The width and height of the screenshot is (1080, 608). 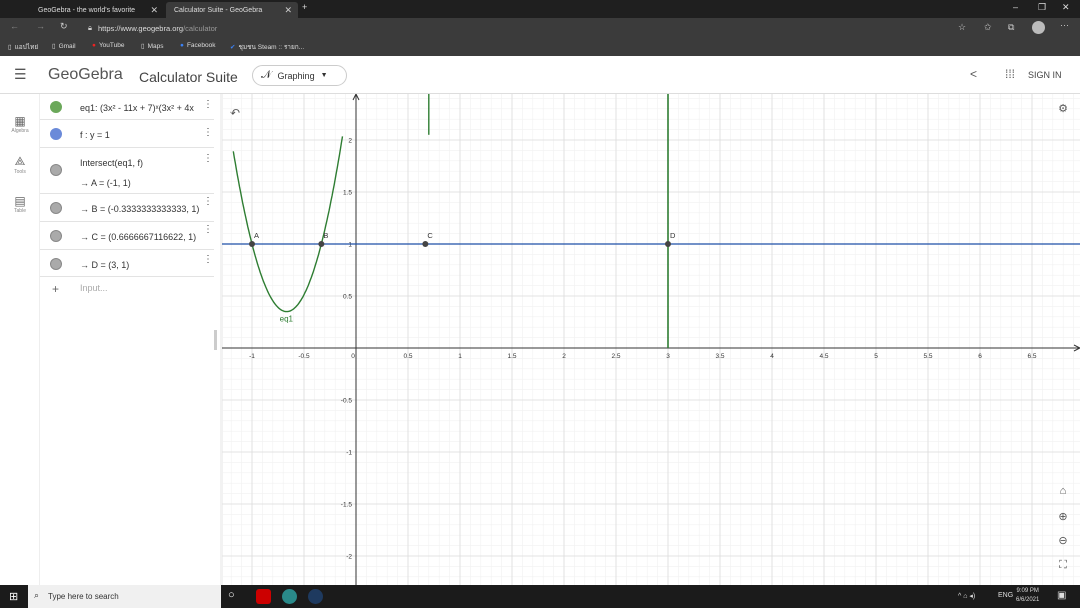 I want to click on gear-icon: ⚙, so click(x=1063, y=109).